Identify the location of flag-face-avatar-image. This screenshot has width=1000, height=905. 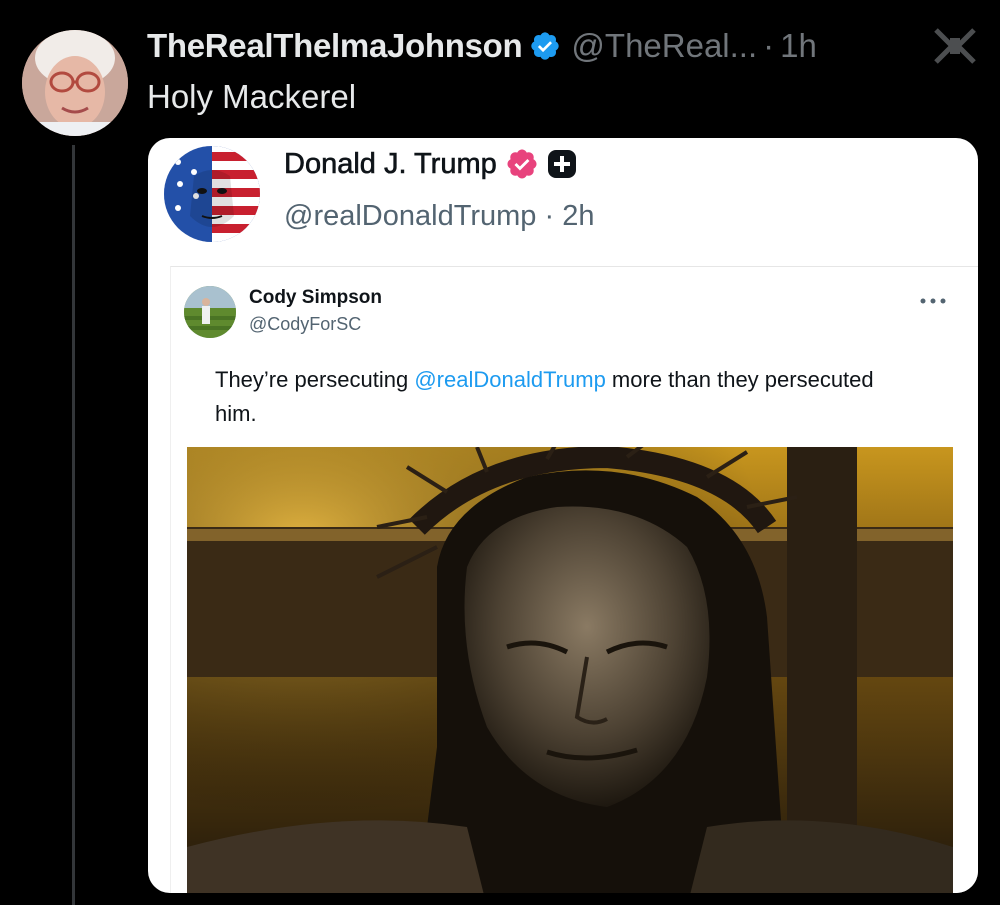
(212, 194).